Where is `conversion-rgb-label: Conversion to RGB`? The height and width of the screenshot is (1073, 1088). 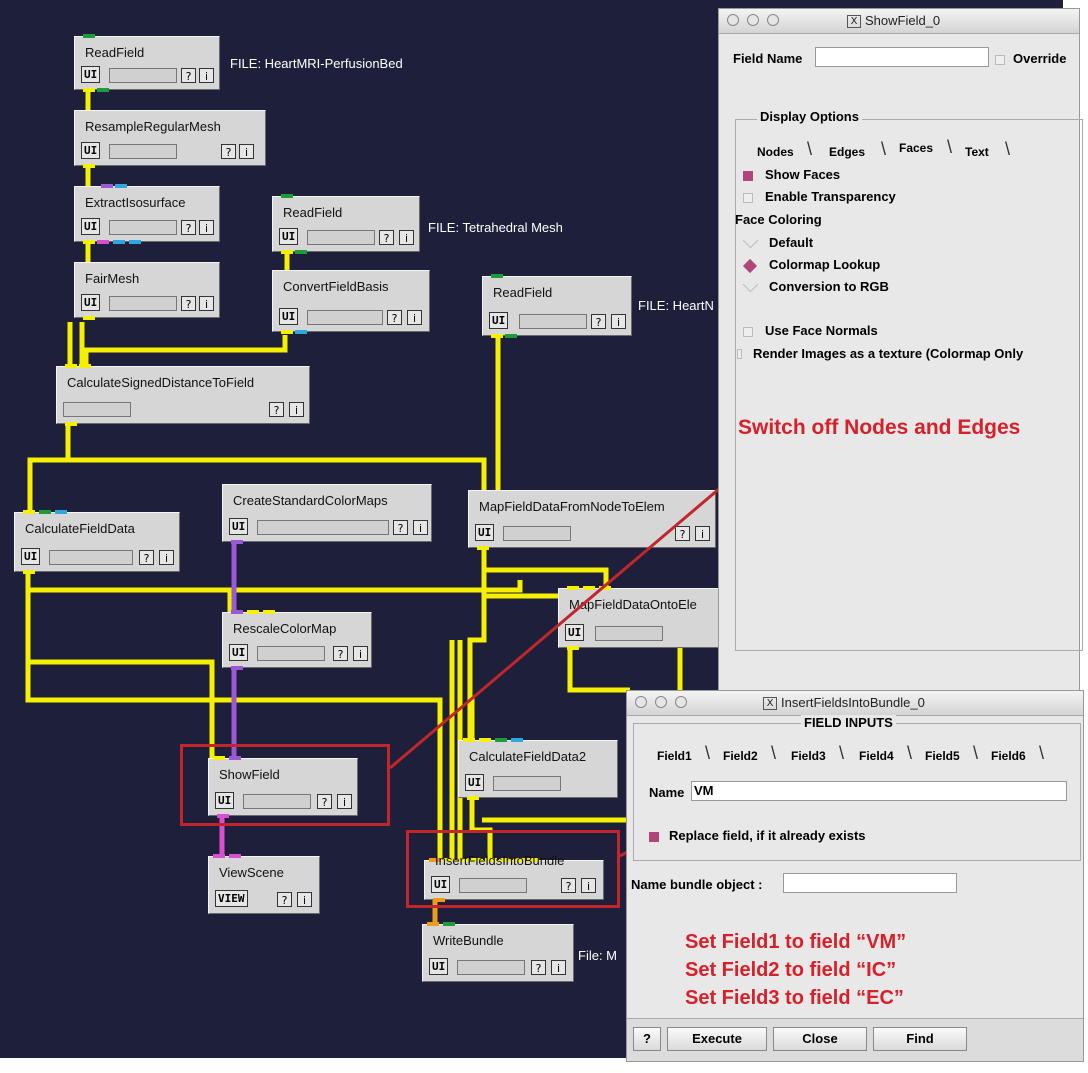
conversion-rgb-label: Conversion to RGB is located at coordinates (829, 286).